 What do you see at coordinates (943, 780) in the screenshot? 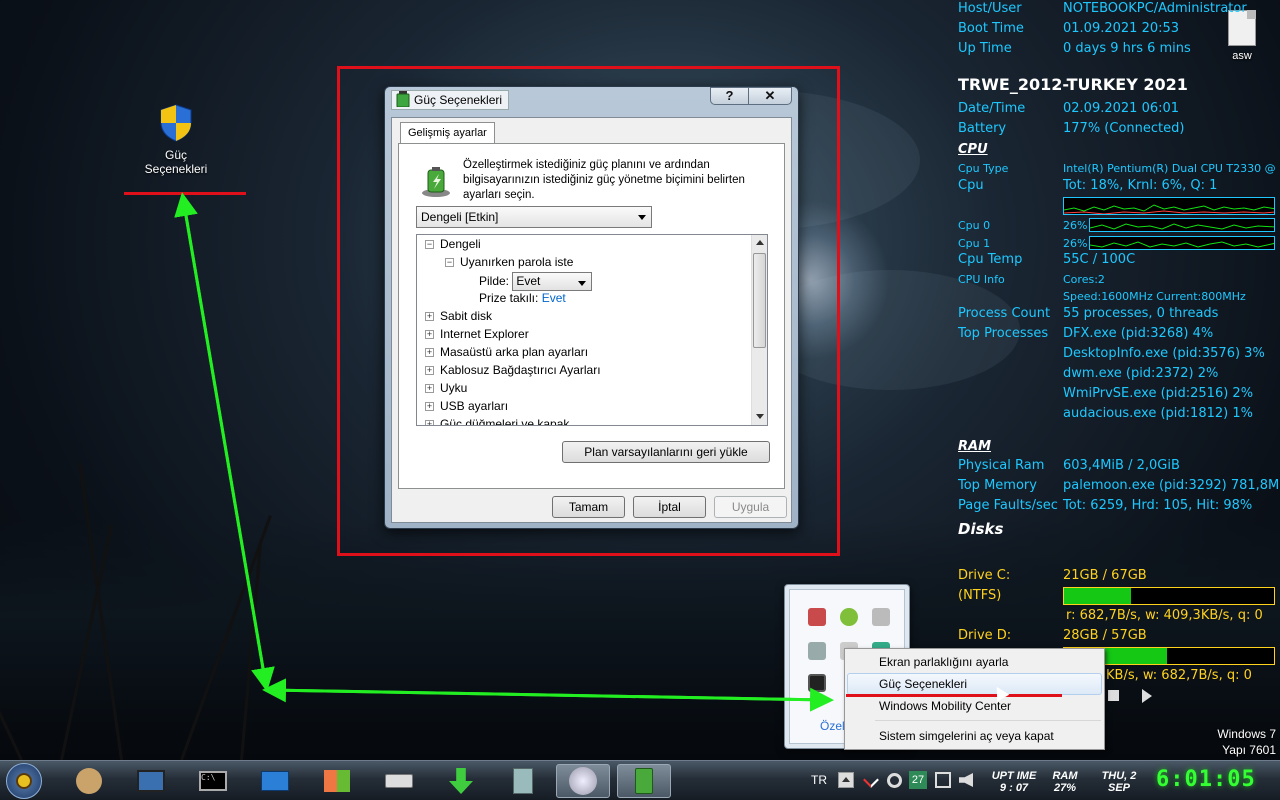
I see `network-icon` at bounding box center [943, 780].